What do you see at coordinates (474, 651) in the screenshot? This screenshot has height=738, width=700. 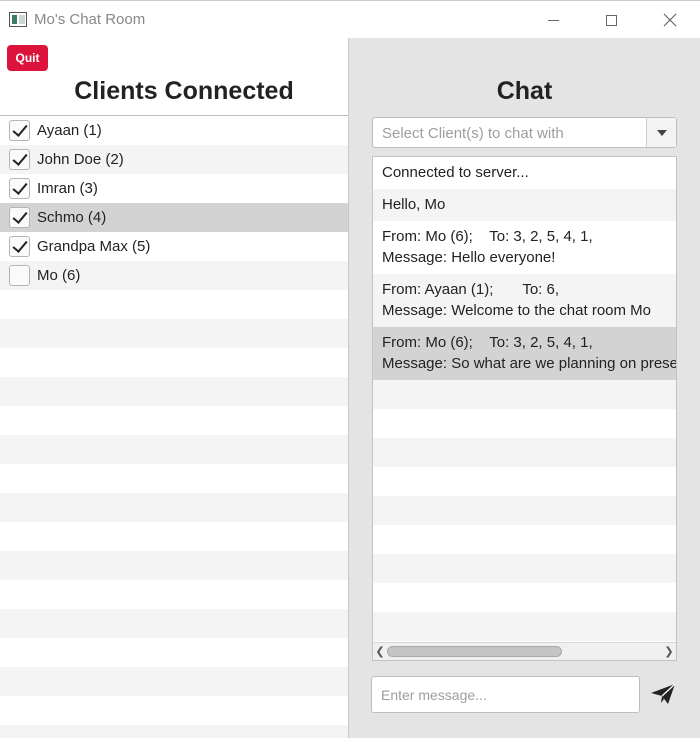 I see `scrollbar-thumb` at bounding box center [474, 651].